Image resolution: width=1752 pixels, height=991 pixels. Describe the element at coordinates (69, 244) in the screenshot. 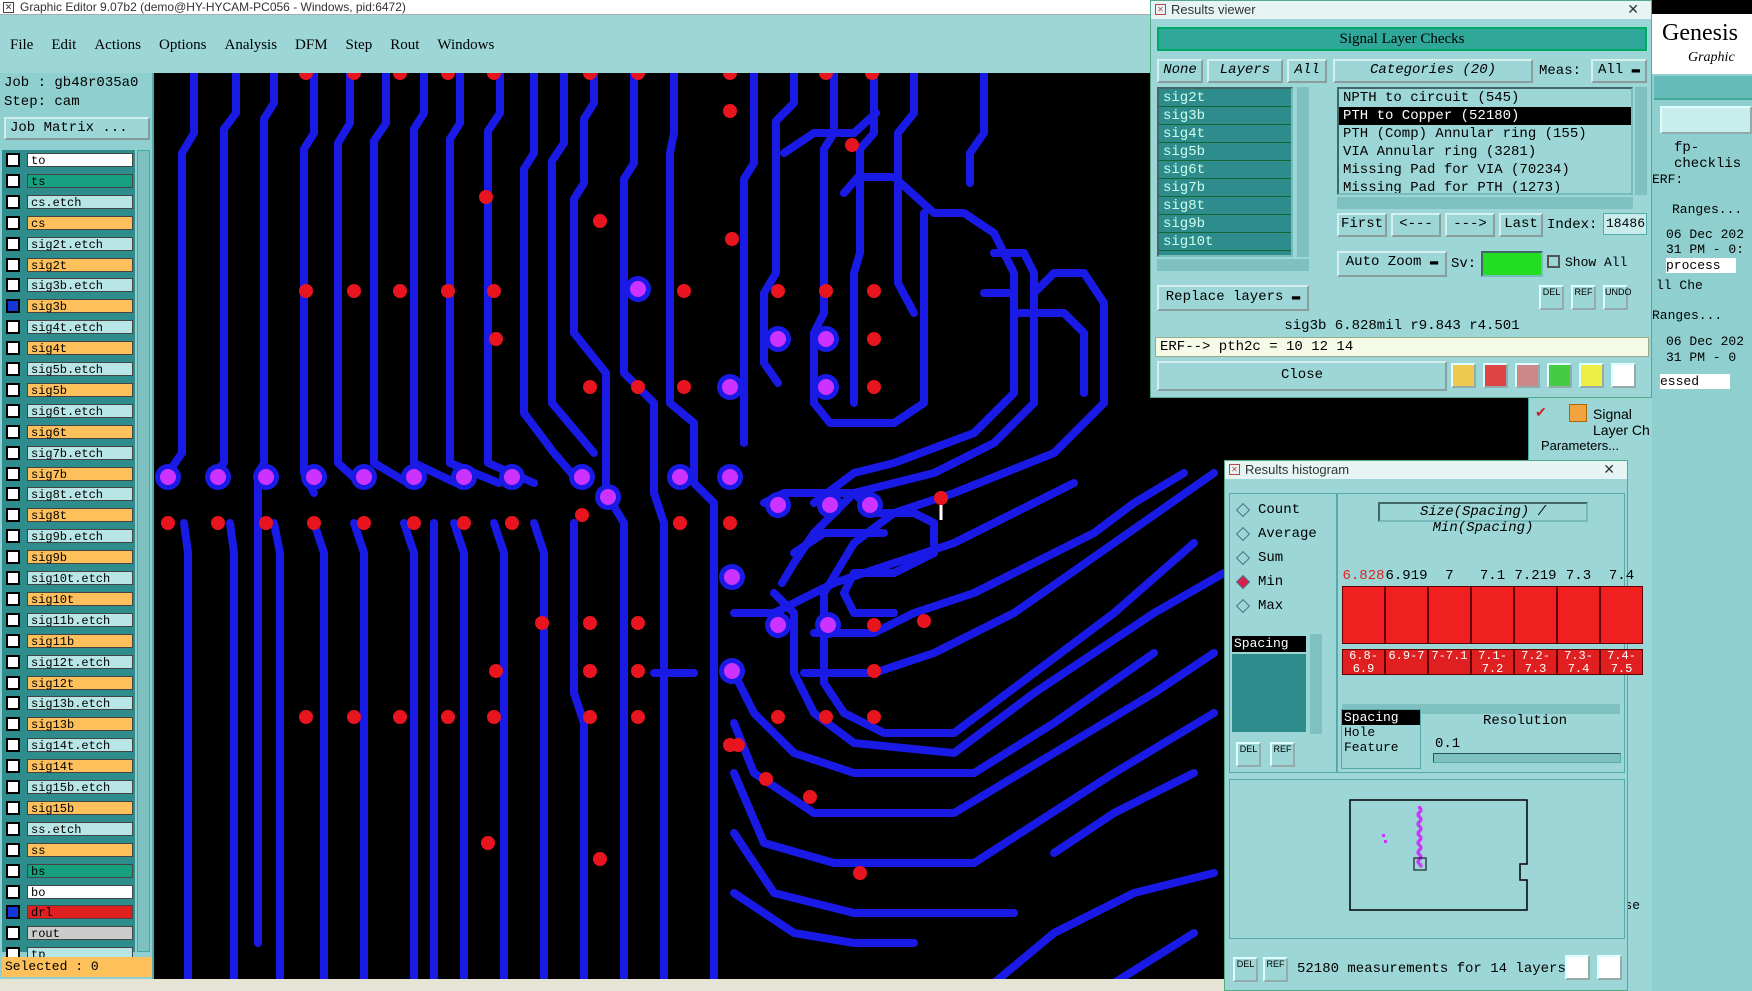

I see `layer-row: sig2t.etch` at that location.